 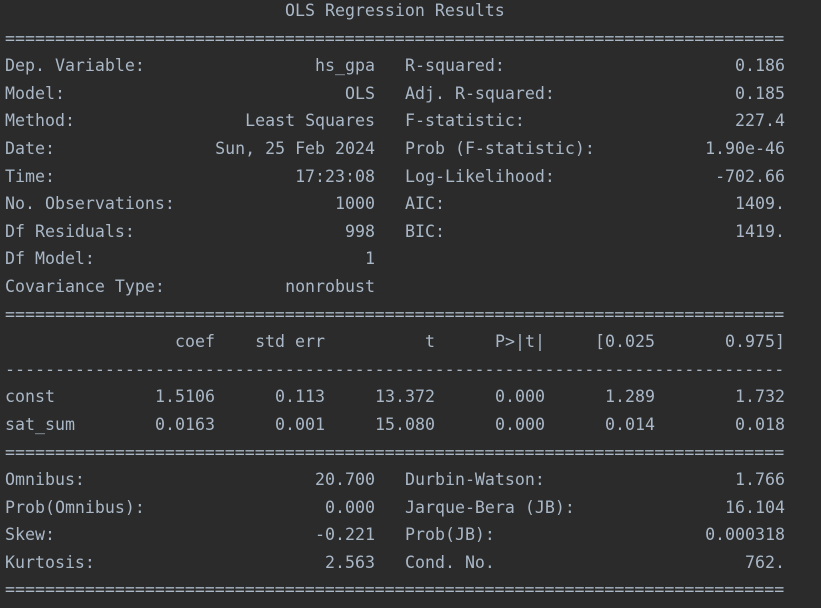 What do you see at coordinates (745, 148) in the screenshot?
I see `stat-value: 1.90e-46` at bounding box center [745, 148].